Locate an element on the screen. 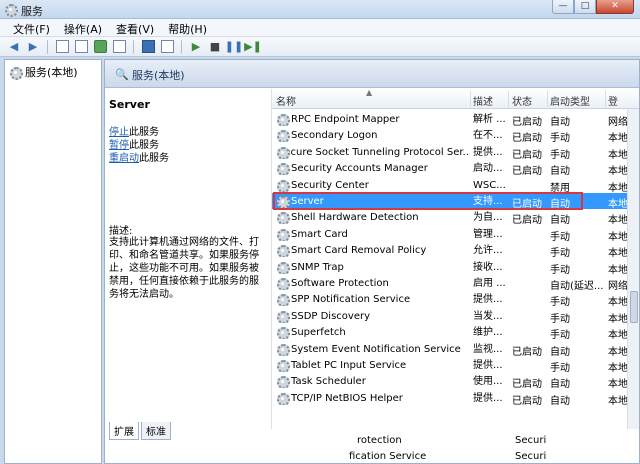 This screenshot has height=464, width=640. tab-standard: 标准 is located at coordinates (156, 431).